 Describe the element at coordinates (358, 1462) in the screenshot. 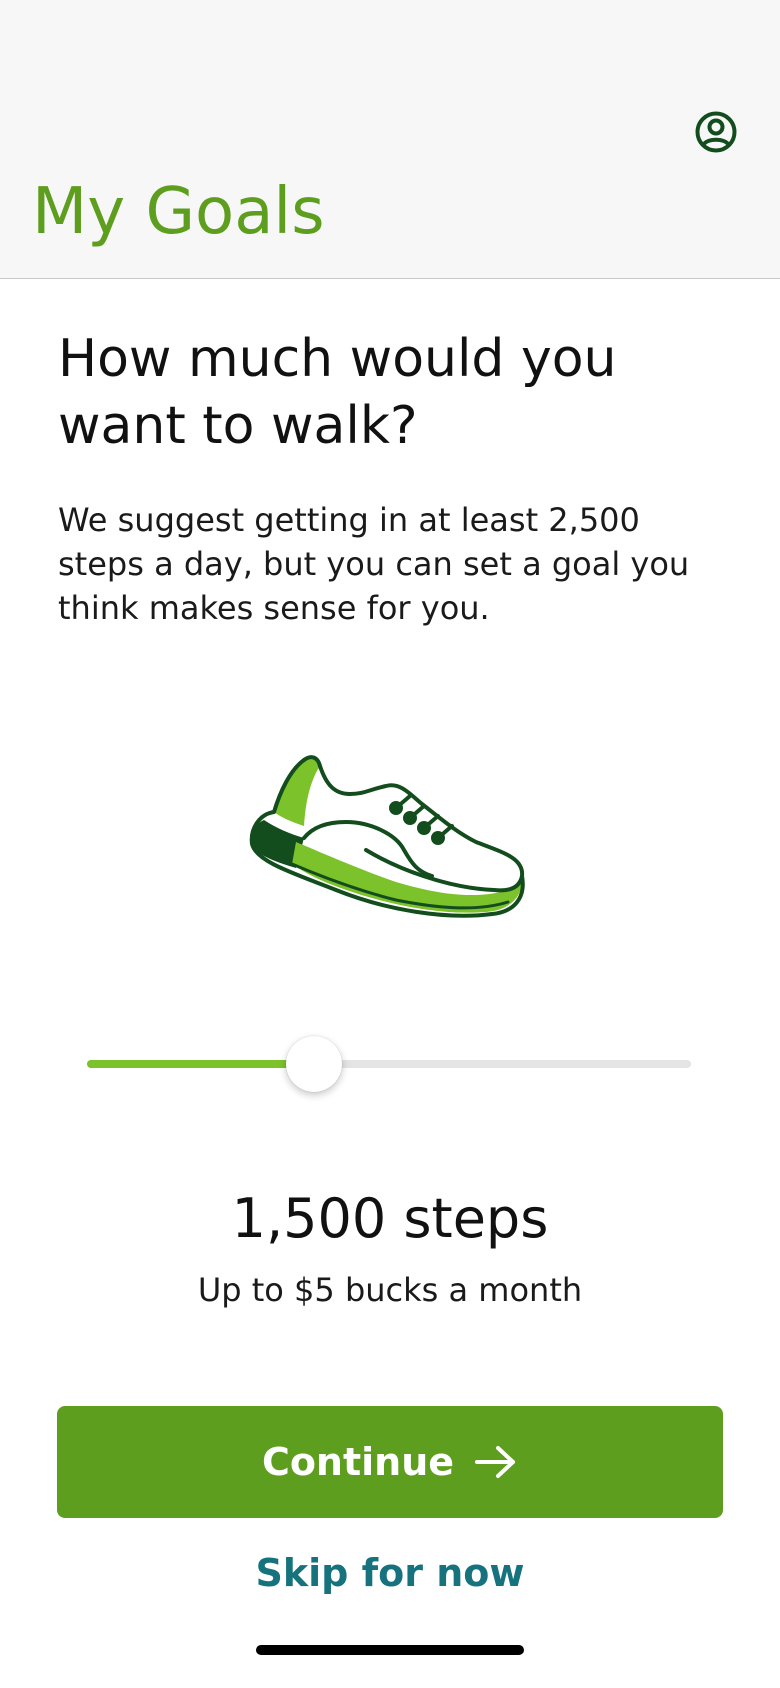

I see `continue-label: Continue` at that location.